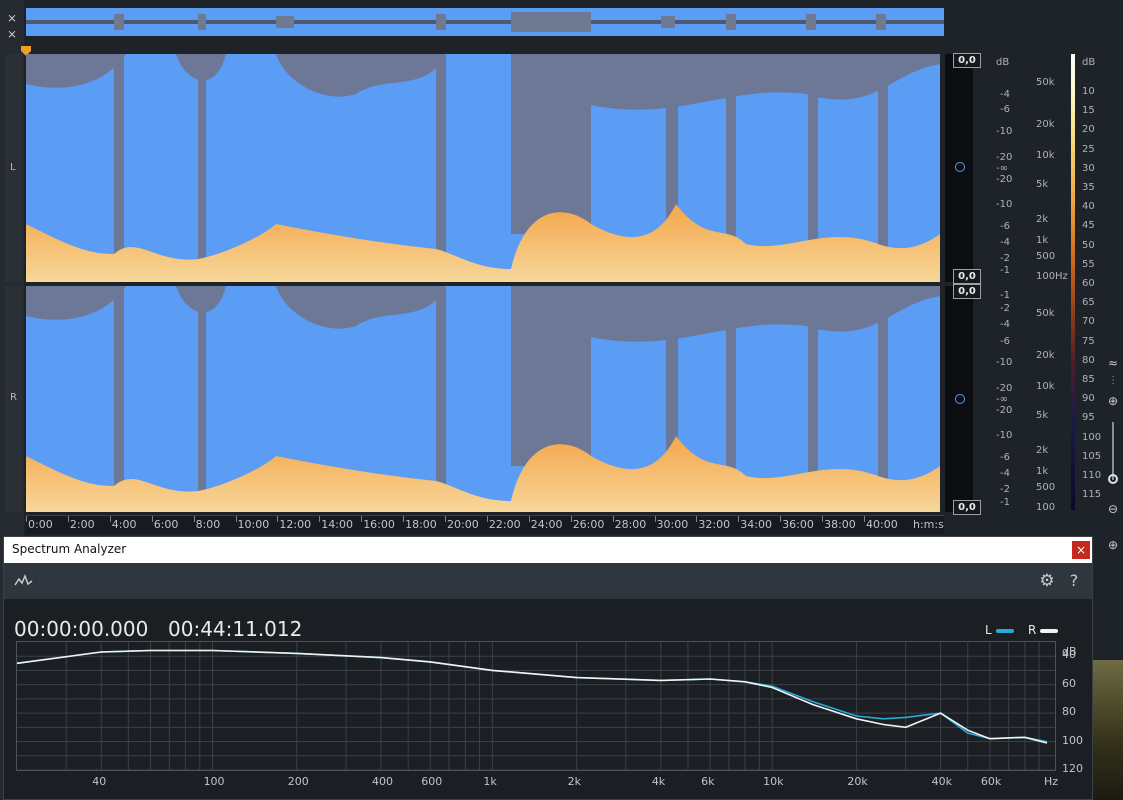 The image size is (1123, 800). Describe the element at coordinates (40, 524) in the screenshot. I see `timeline-label: 0:00` at that location.